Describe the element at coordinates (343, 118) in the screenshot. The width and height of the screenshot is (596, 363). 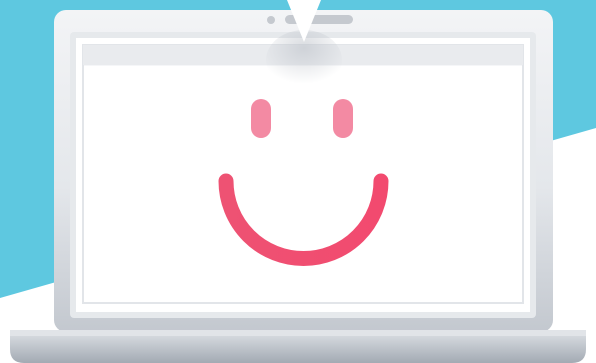
I see `right-eye` at that location.